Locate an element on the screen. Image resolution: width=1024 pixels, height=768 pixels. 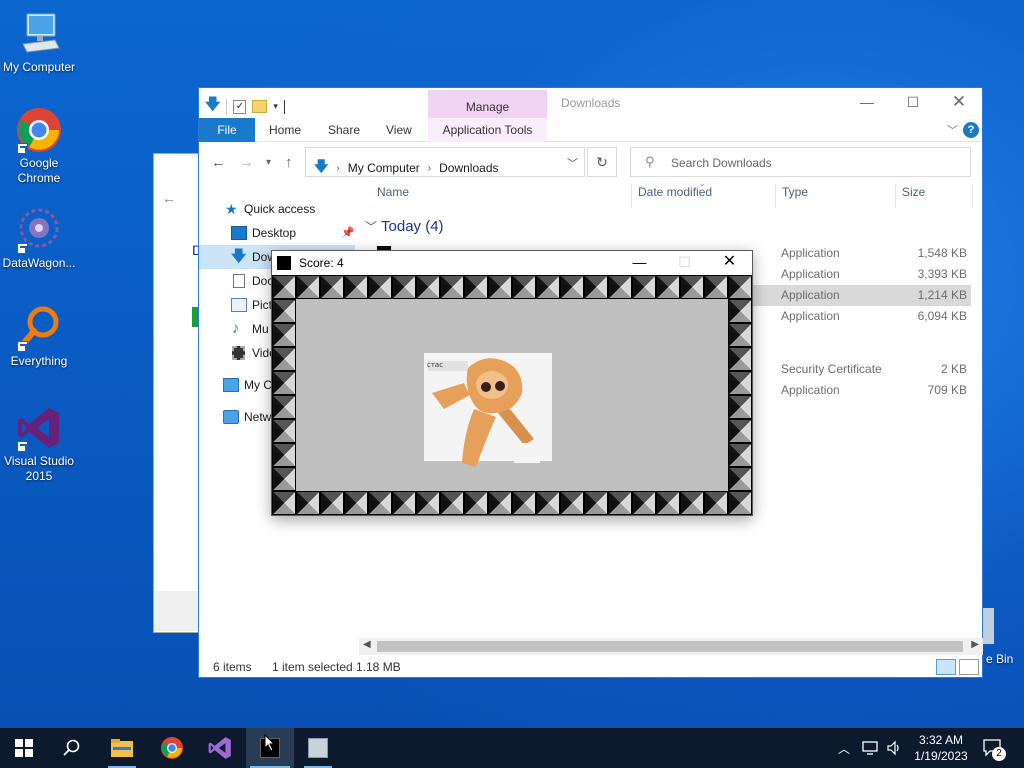
system-clock: 3:32 AM 1/19/2023 is located at coordinates (941, 748).